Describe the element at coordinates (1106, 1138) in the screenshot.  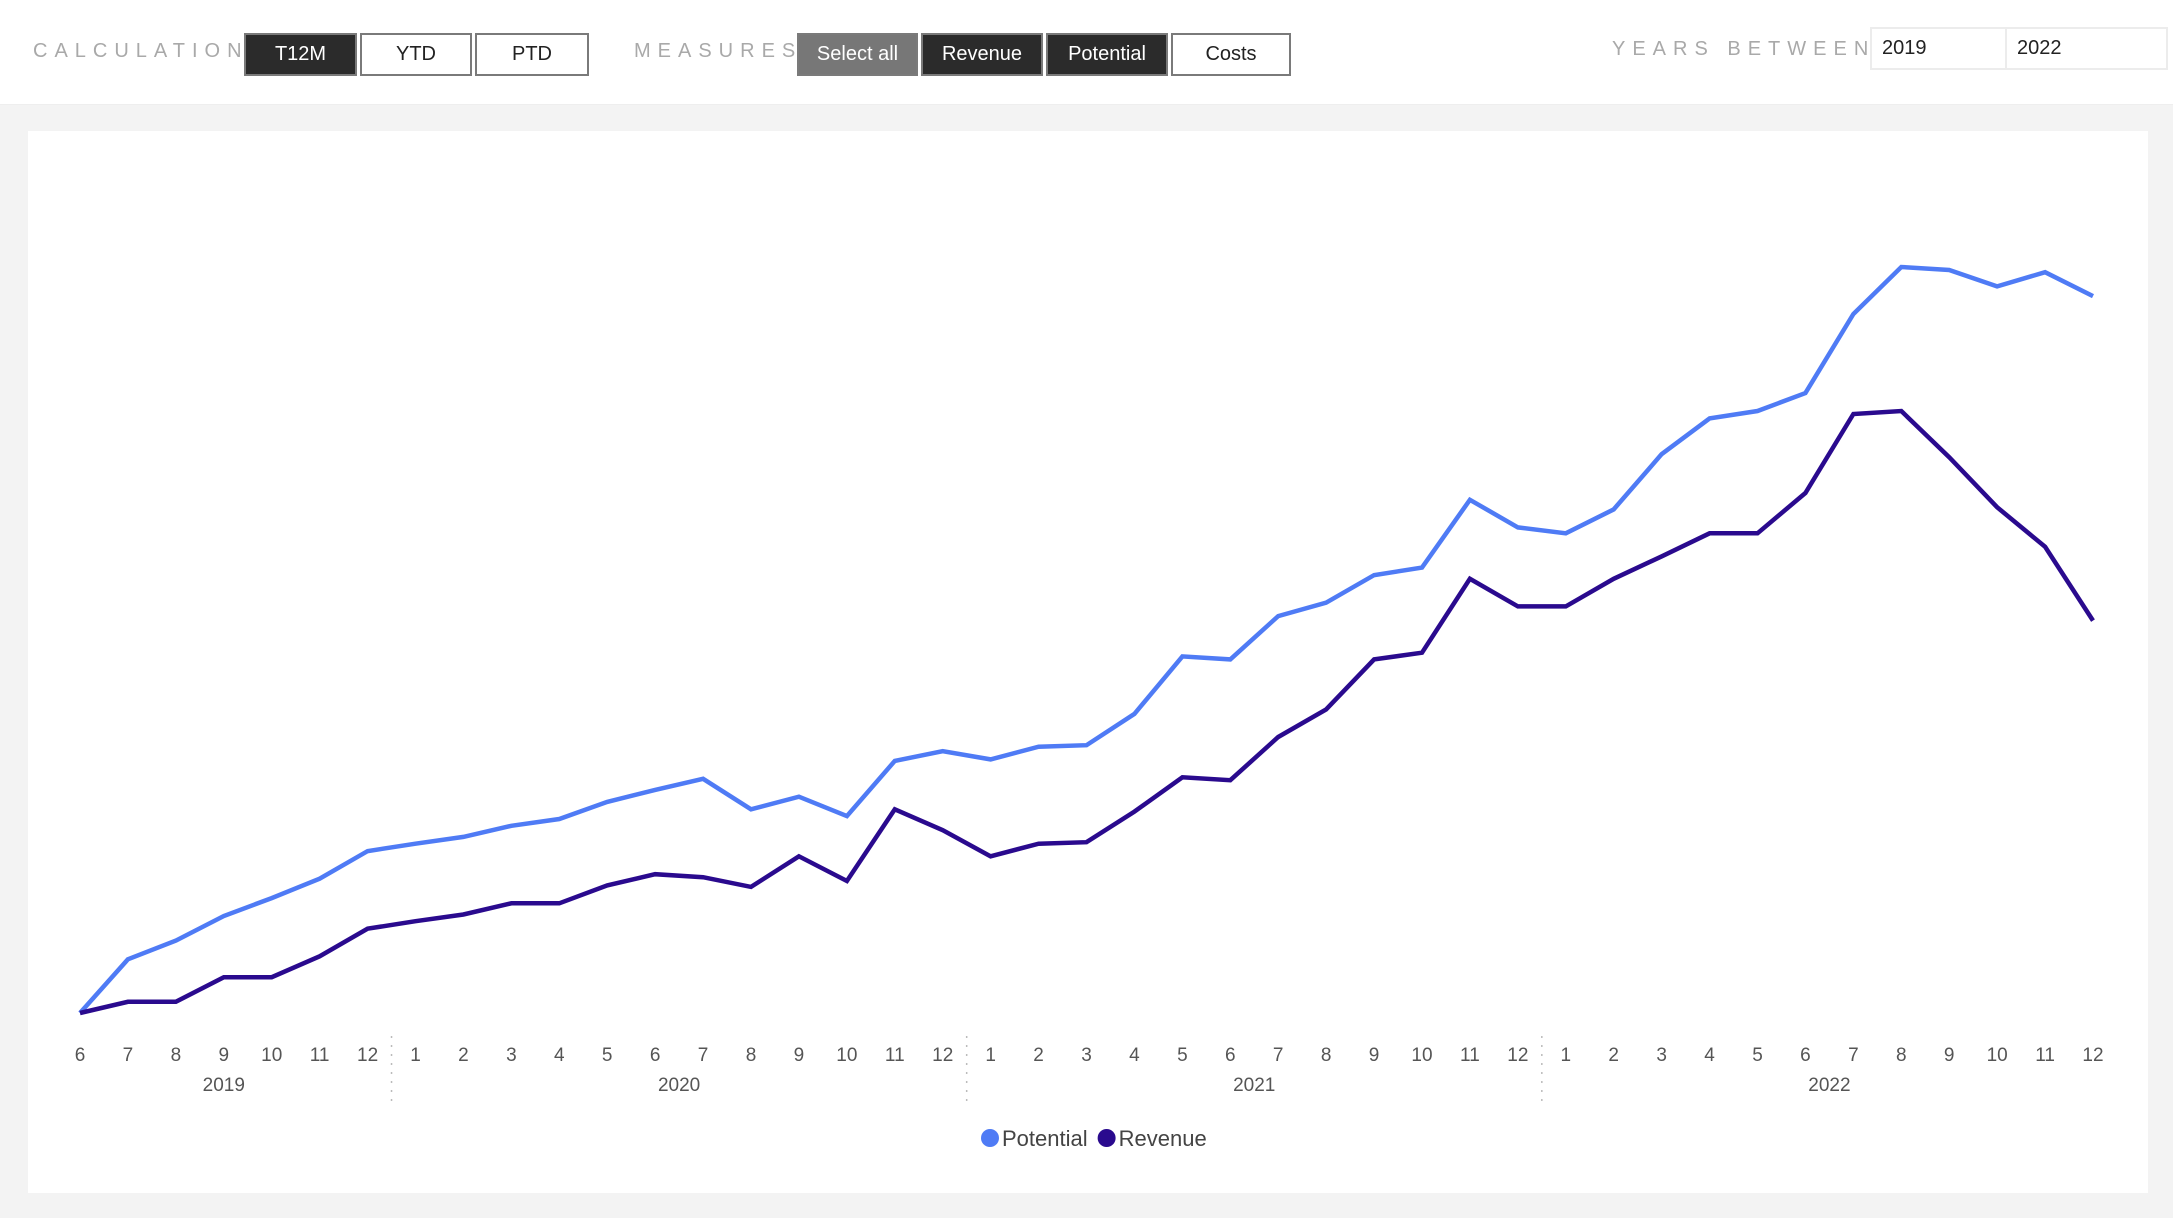
I see `legend-marker-revenue` at that location.